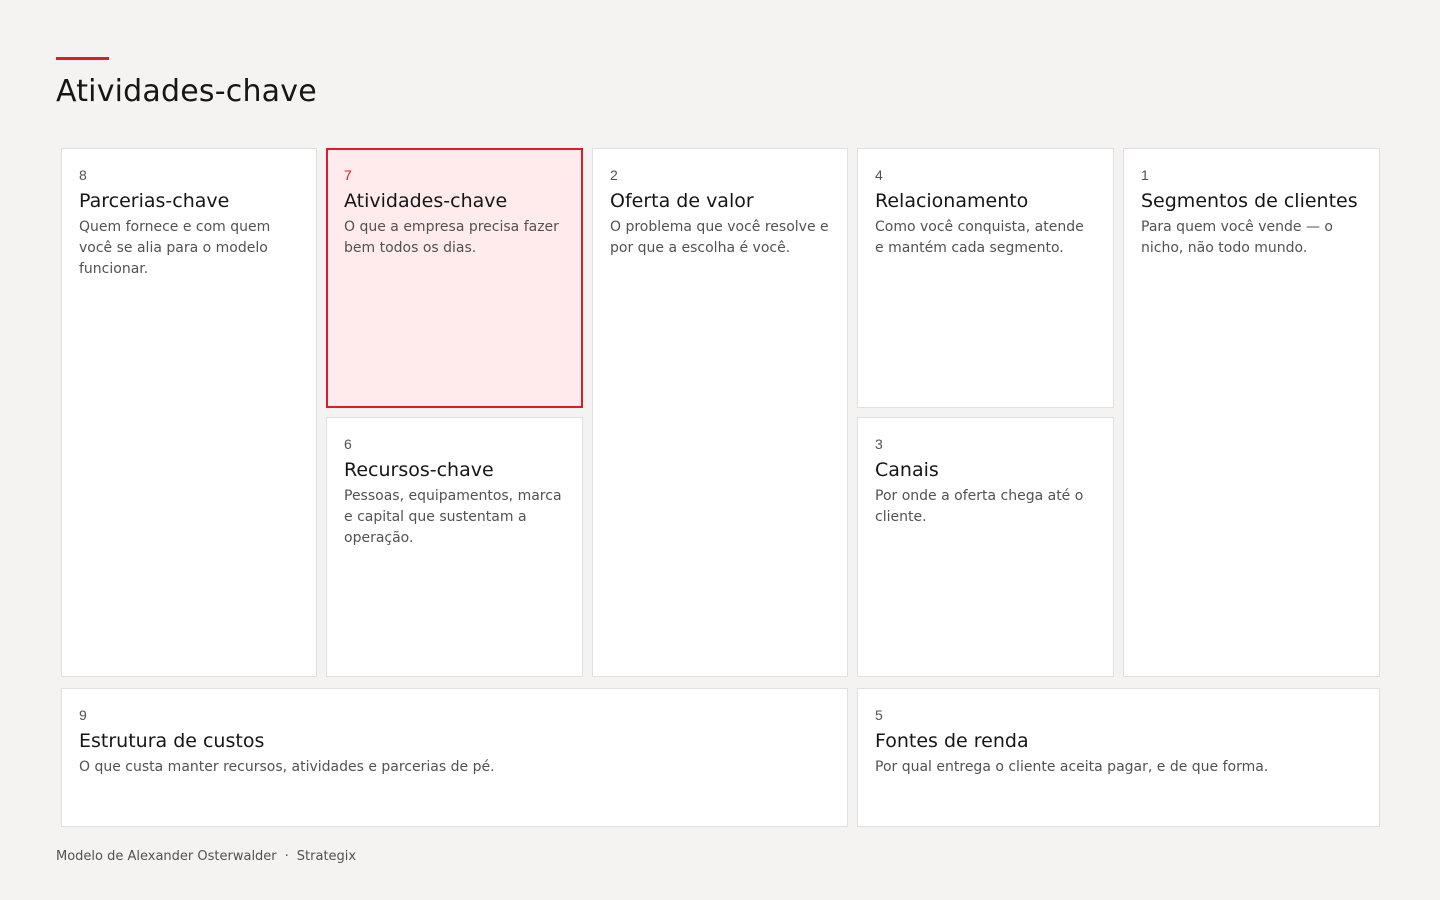  What do you see at coordinates (879, 715) in the screenshot?
I see `block-number: 5` at bounding box center [879, 715].